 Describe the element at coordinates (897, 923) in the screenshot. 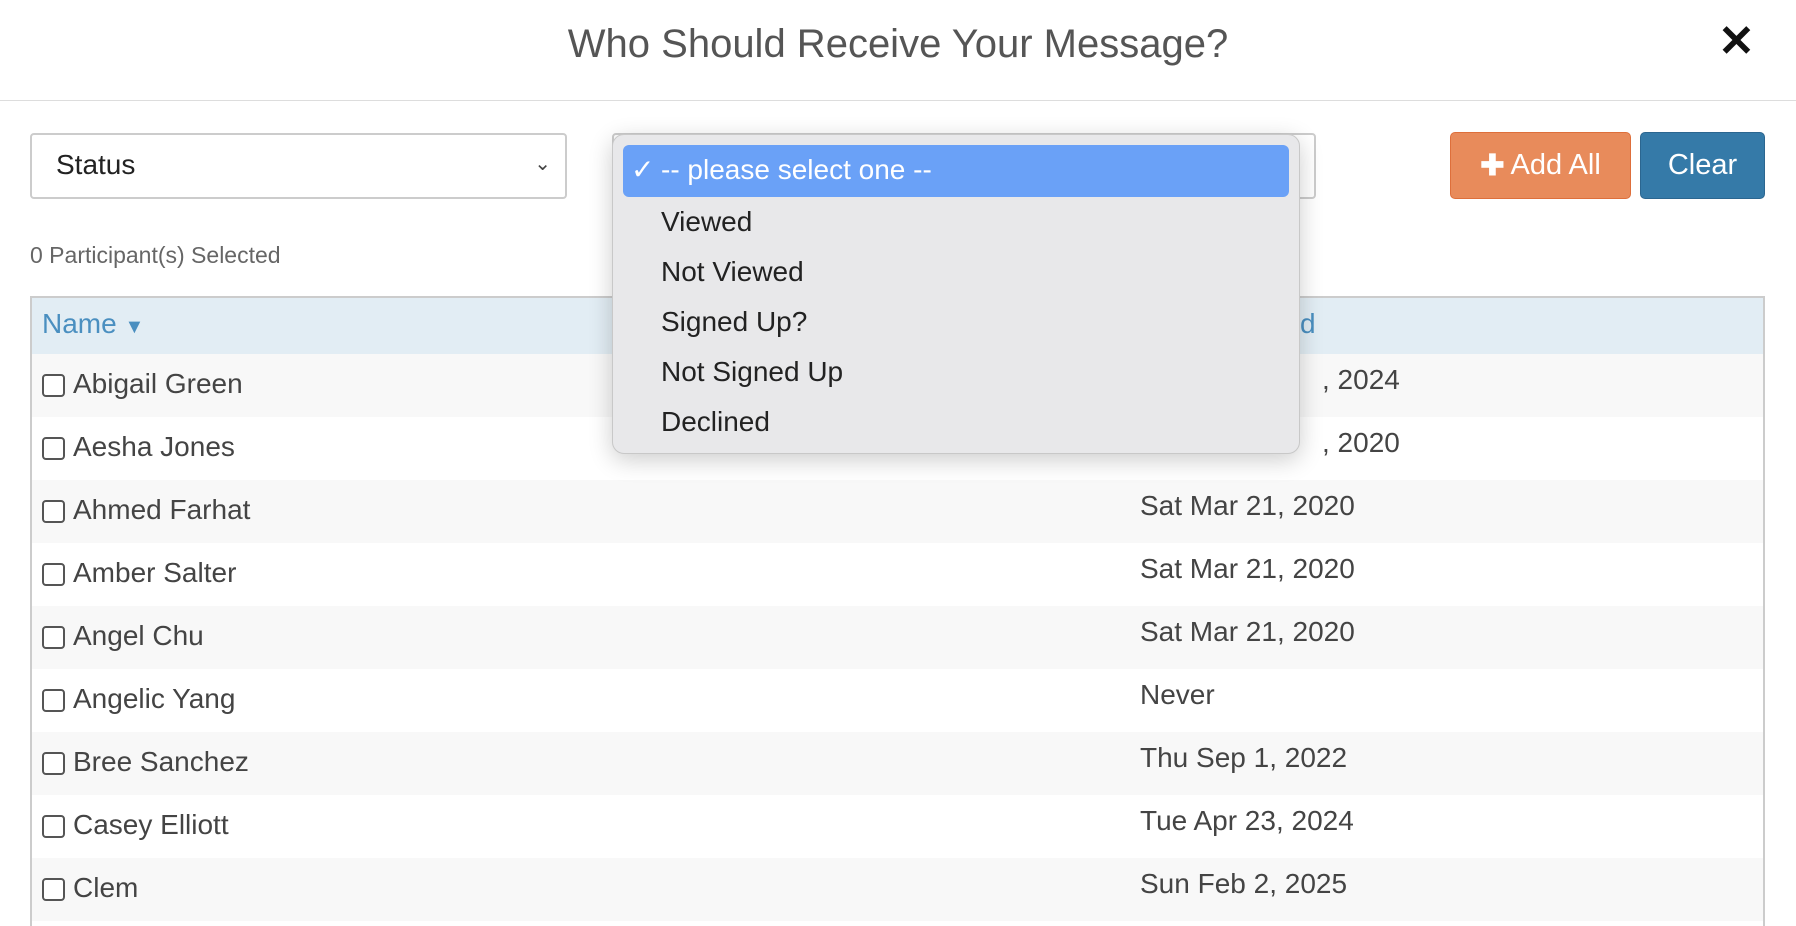

I see `table-row` at that location.